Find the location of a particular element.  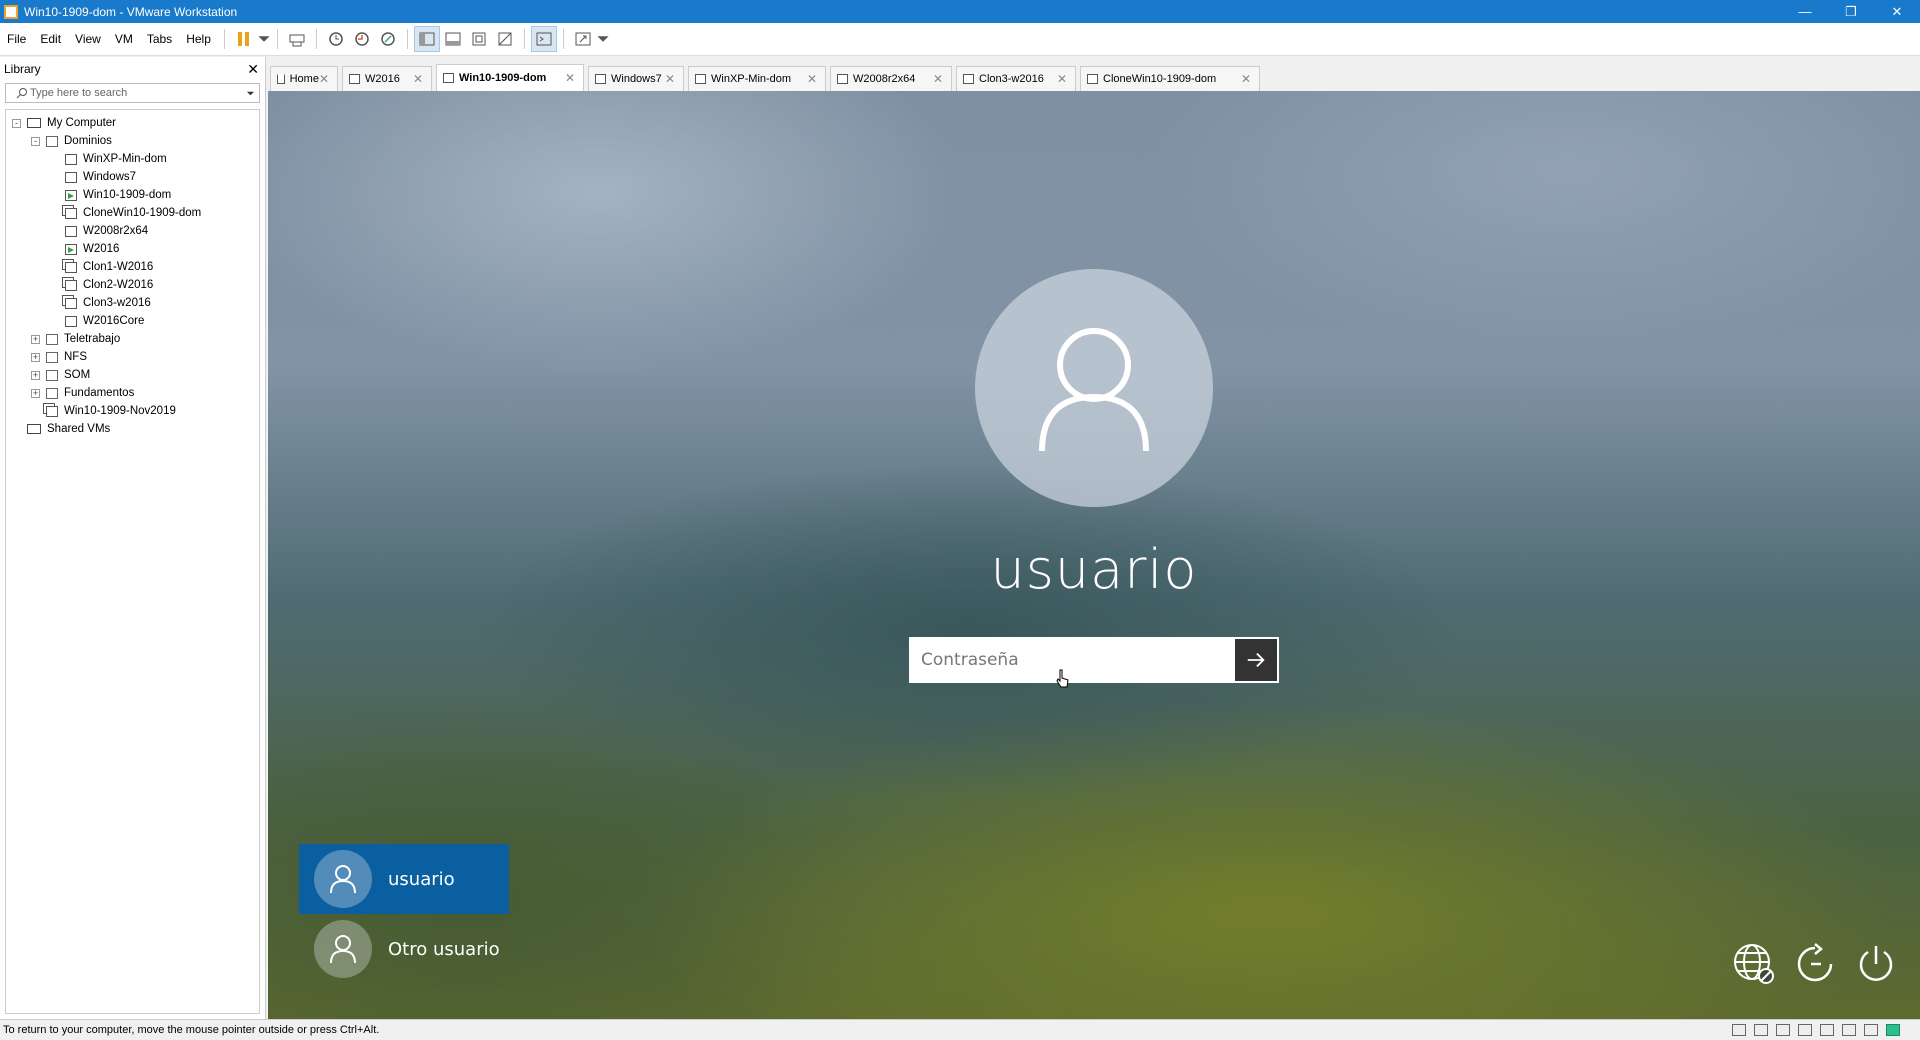

snapshot-icon is located at coordinates (336, 39).